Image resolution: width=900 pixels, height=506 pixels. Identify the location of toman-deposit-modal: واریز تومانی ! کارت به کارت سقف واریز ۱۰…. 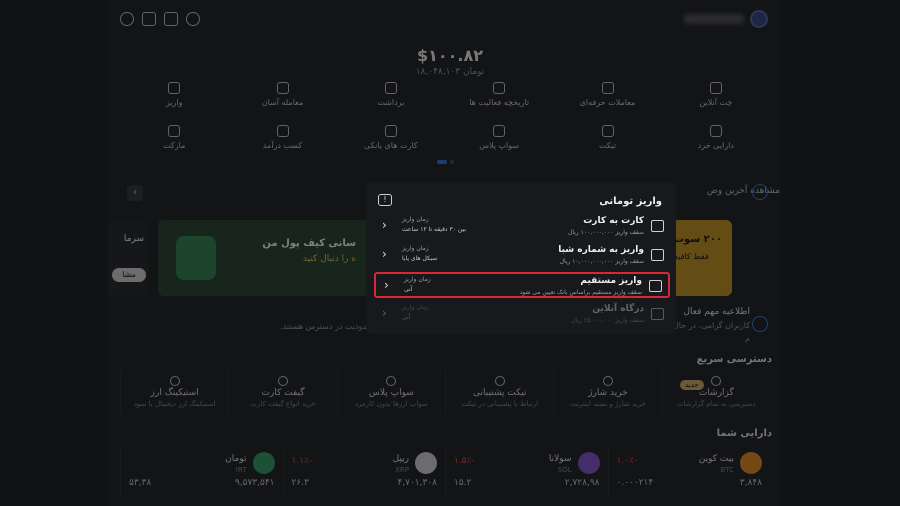
(521, 258).